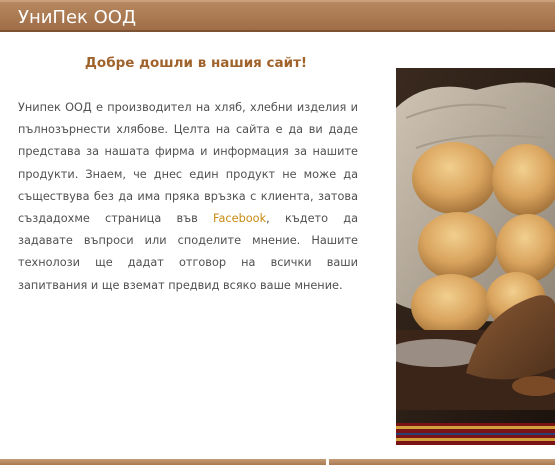 This screenshot has height=465, width=555. Describe the element at coordinates (77, 18) in the screenshot. I see `site-title: УниПек ООД` at that location.